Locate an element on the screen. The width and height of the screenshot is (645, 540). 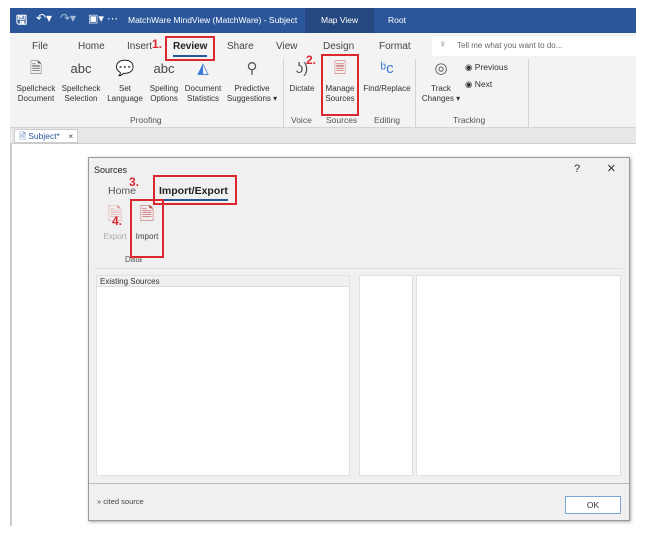
ok-button: OK is located at coordinates (593, 505).